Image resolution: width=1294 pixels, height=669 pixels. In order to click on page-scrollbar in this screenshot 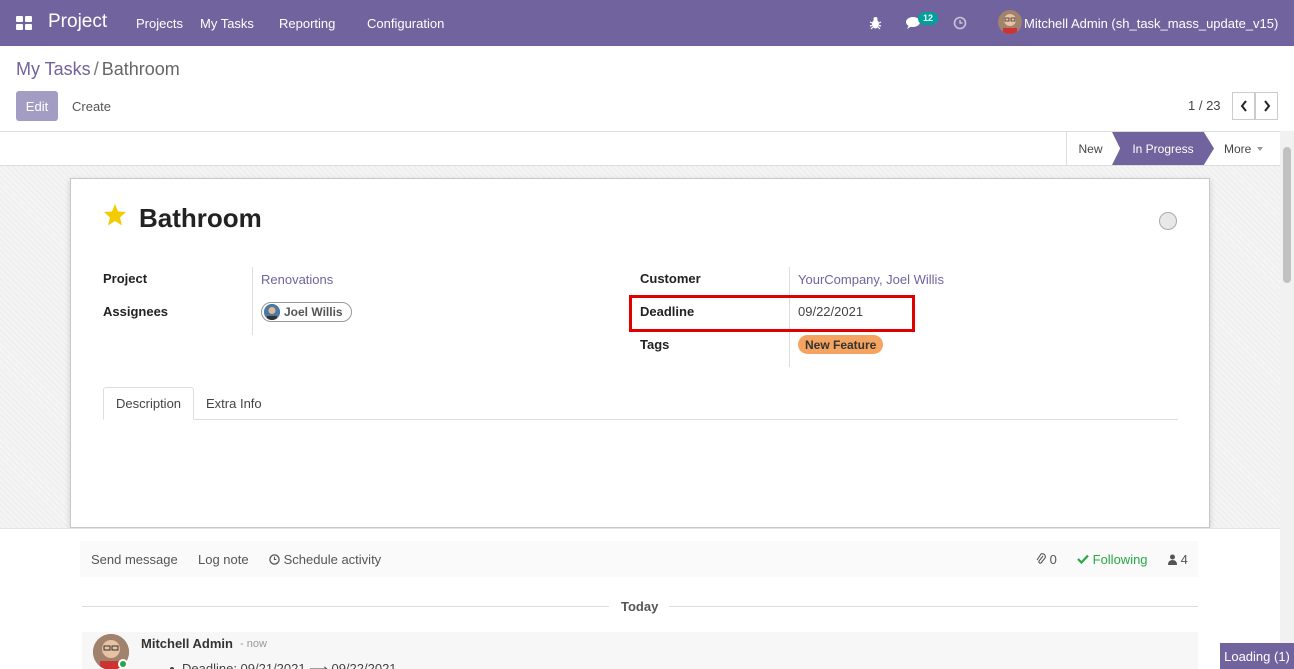, I will do `click(1287, 400)`.